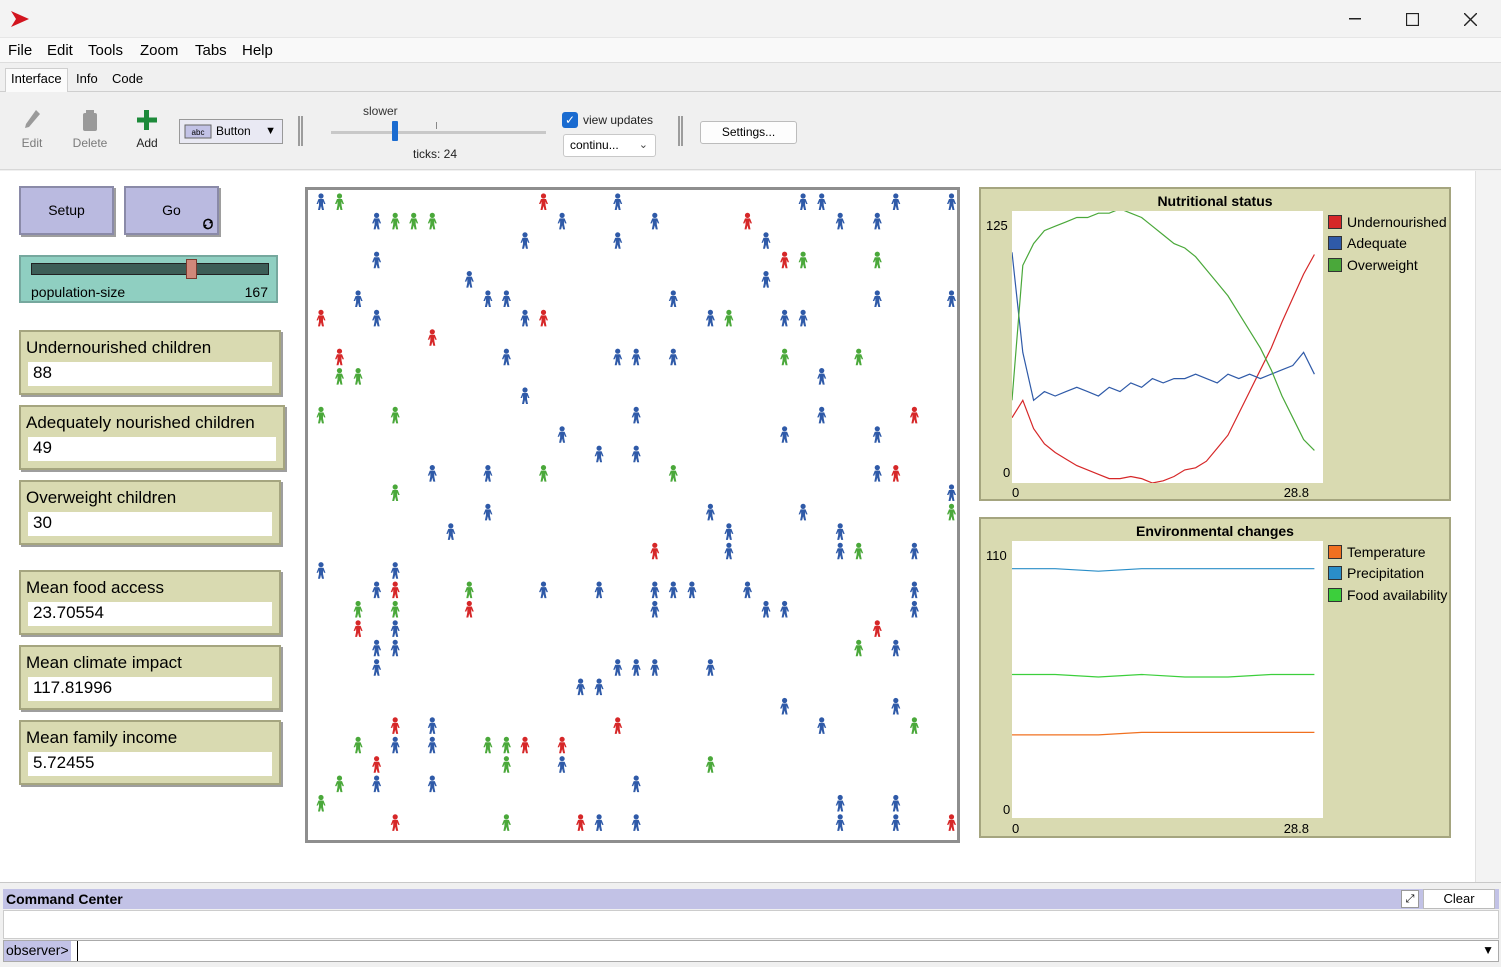 The image size is (1501, 967). What do you see at coordinates (150, 512) in the screenshot?
I see `monitor-overweight: Overweight children 30` at bounding box center [150, 512].